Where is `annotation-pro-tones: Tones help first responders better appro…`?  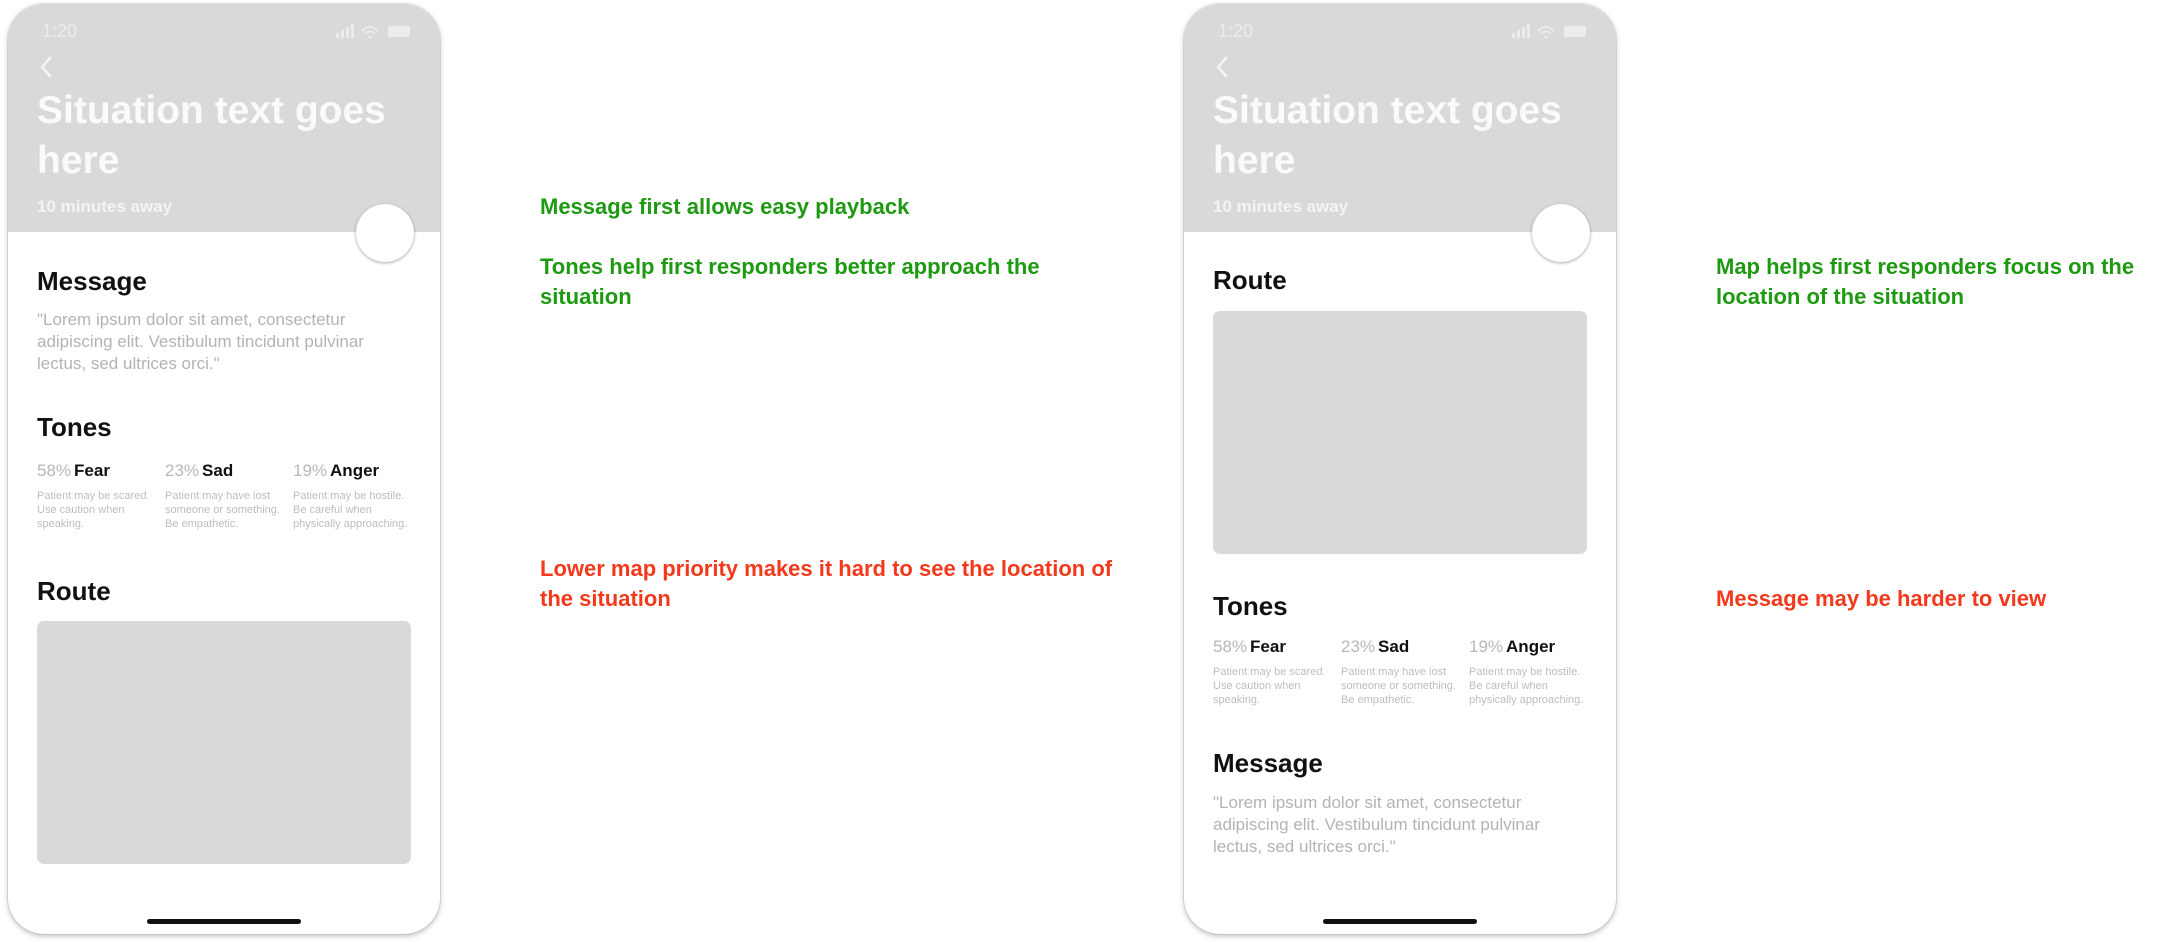
annotation-pro-tones: Tones help first responders better appro… is located at coordinates (790, 281).